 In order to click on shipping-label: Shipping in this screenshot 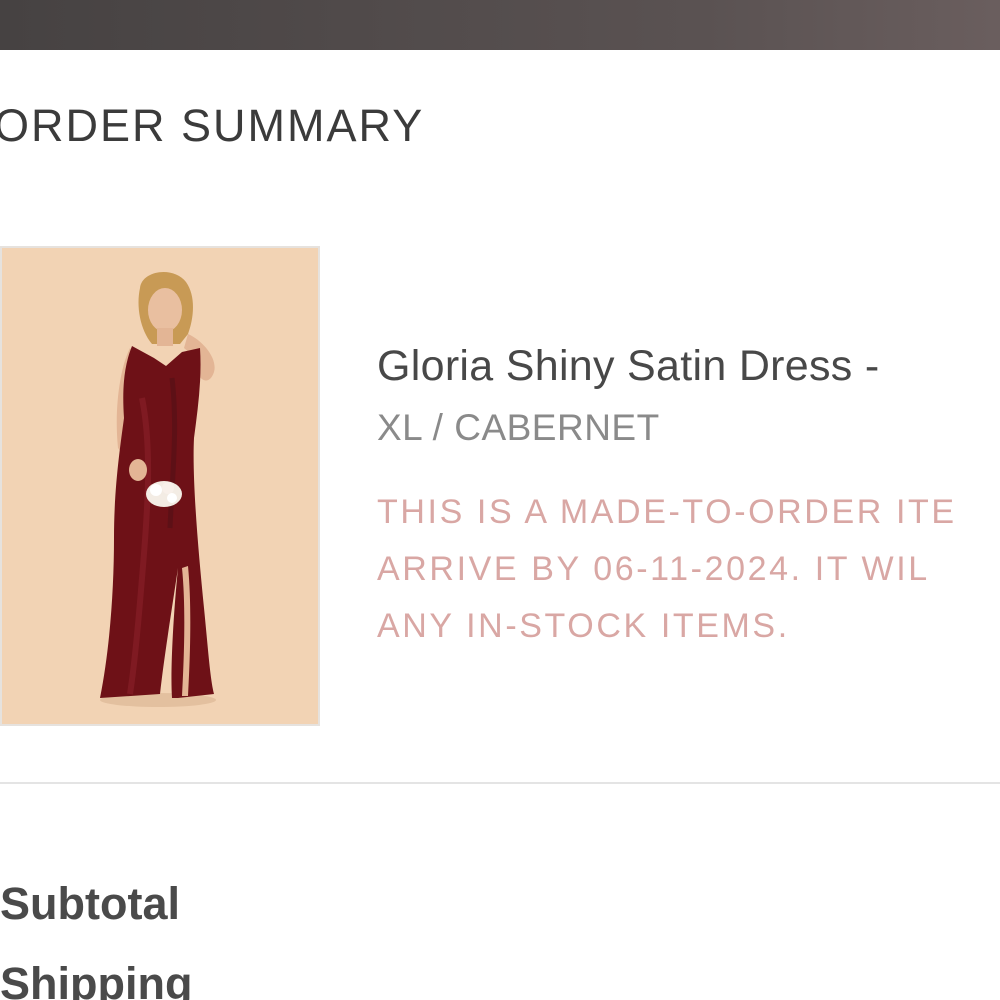, I will do `click(96, 979)`.